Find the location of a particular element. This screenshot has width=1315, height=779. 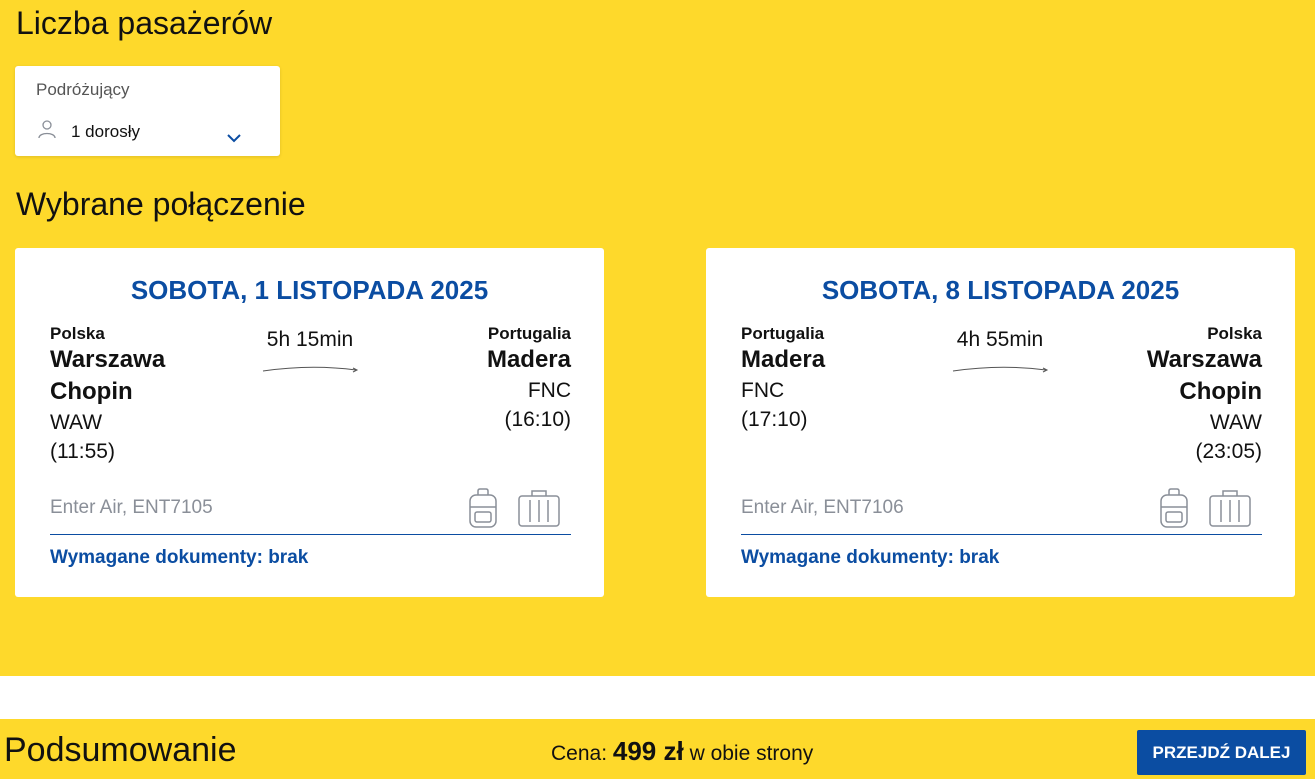

flight-date: SOBOTA, 1 LISTOPADA 2025 is located at coordinates (309, 290).